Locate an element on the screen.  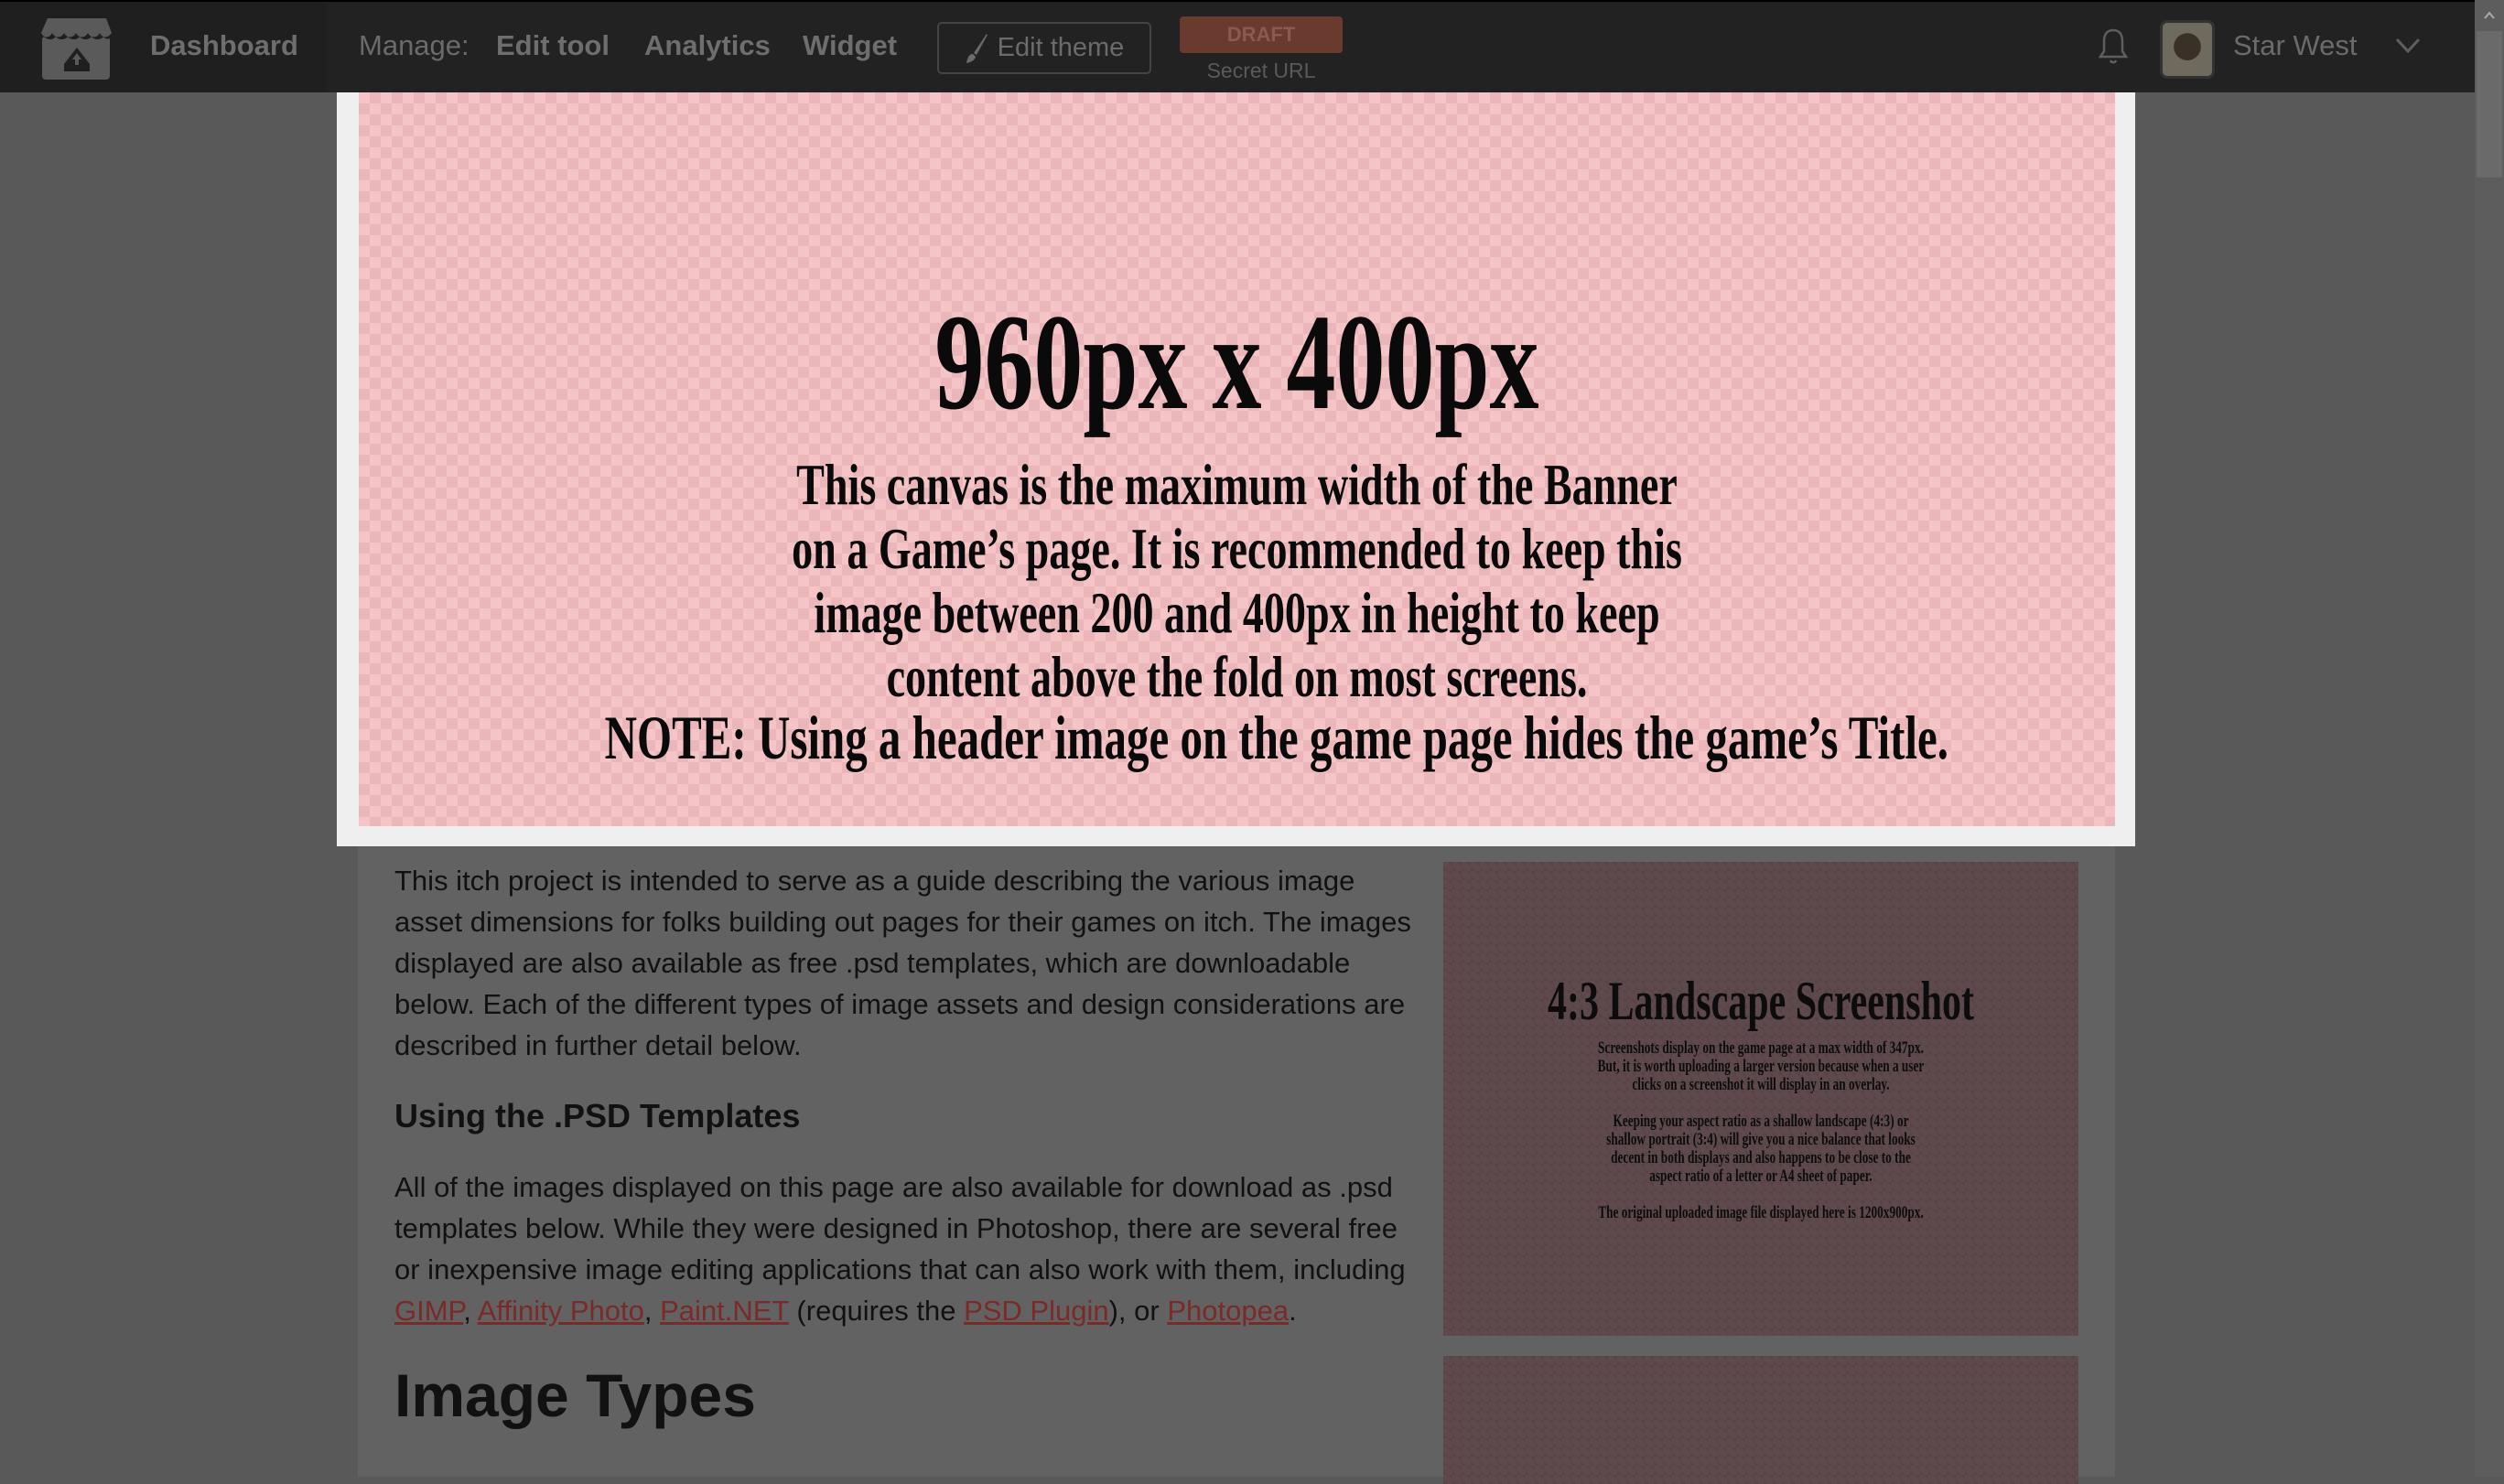
username: Star West is located at coordinates (2295, 45).